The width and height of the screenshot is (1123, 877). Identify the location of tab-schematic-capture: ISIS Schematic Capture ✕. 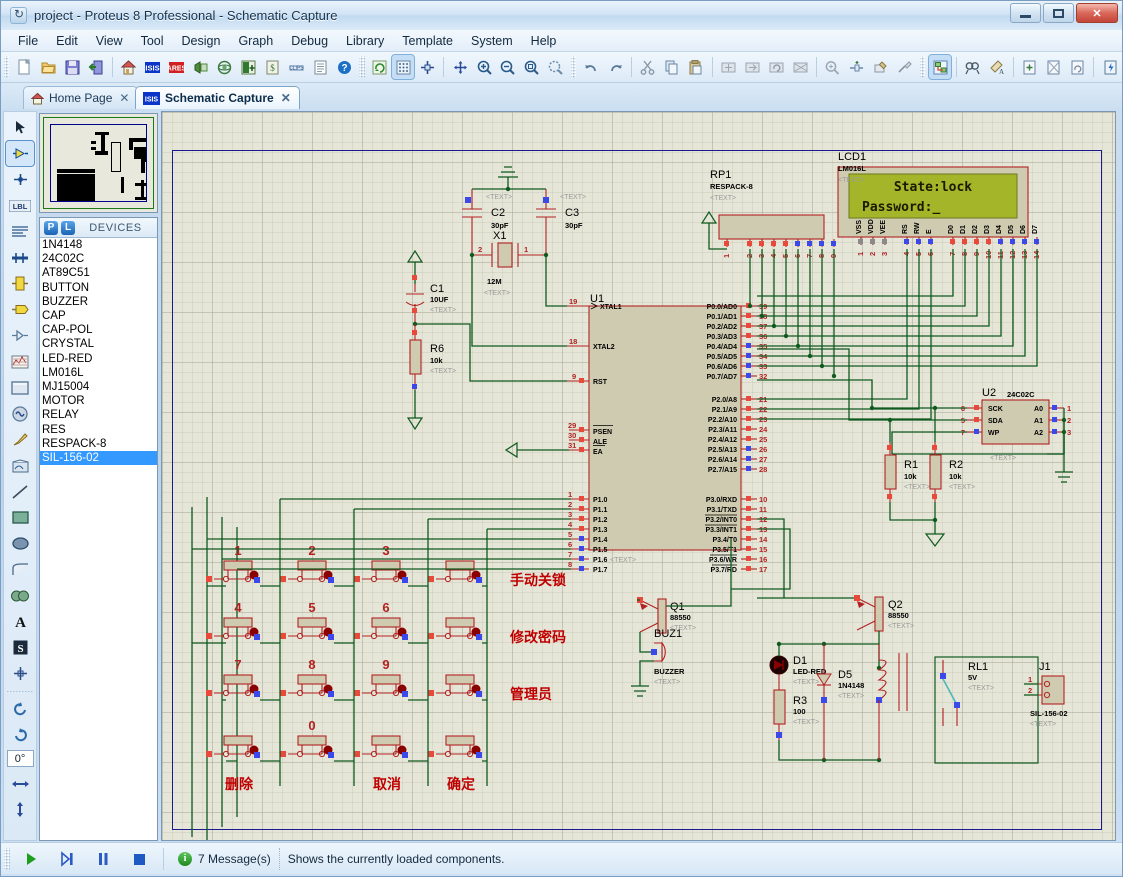
(217, 97).